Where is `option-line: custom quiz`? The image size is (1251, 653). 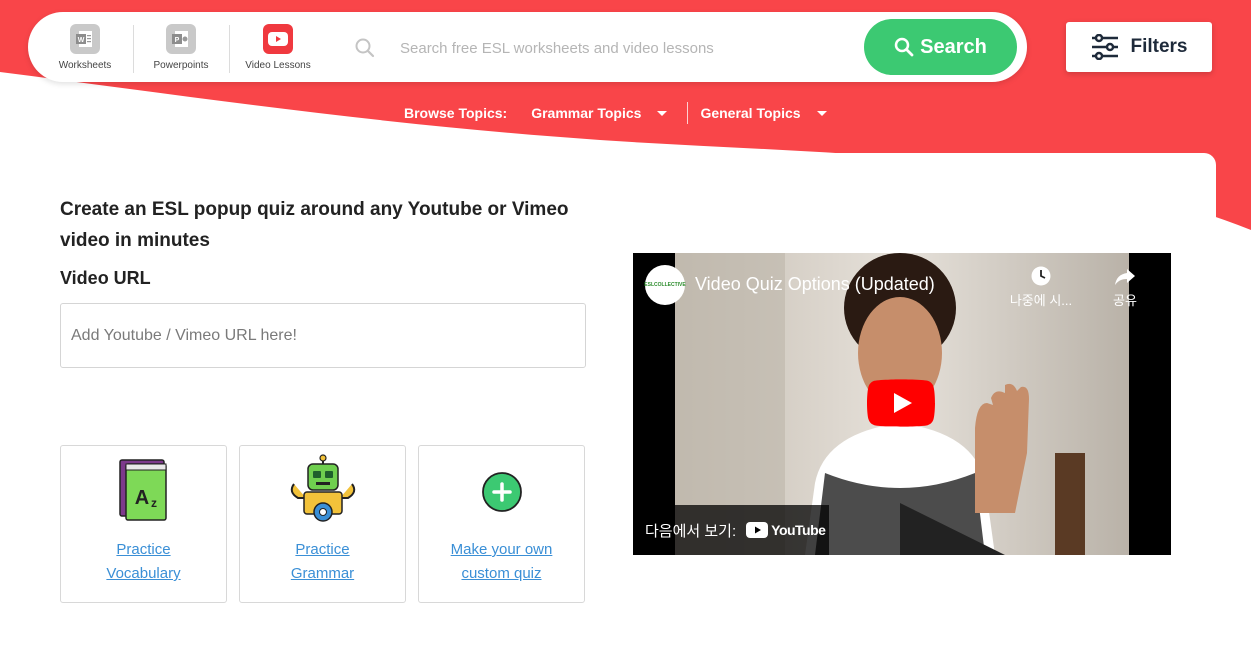
option-line: custom quiz is located at coordinates (501, 573).